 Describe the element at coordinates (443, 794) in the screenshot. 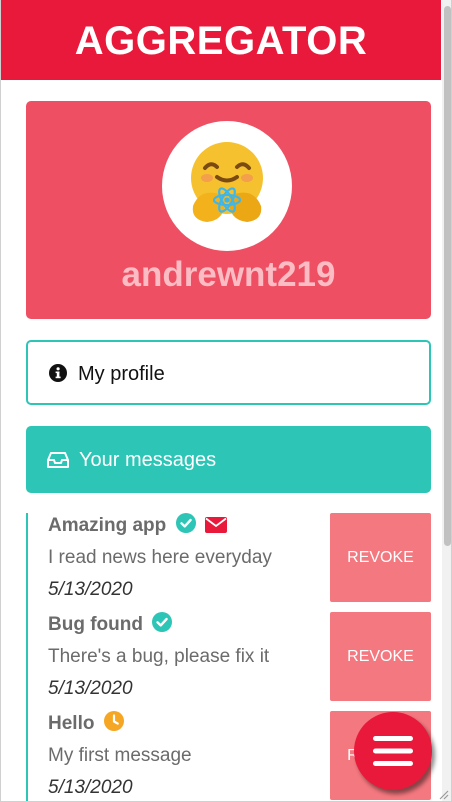

I see `resize-grip-icon` at that location.